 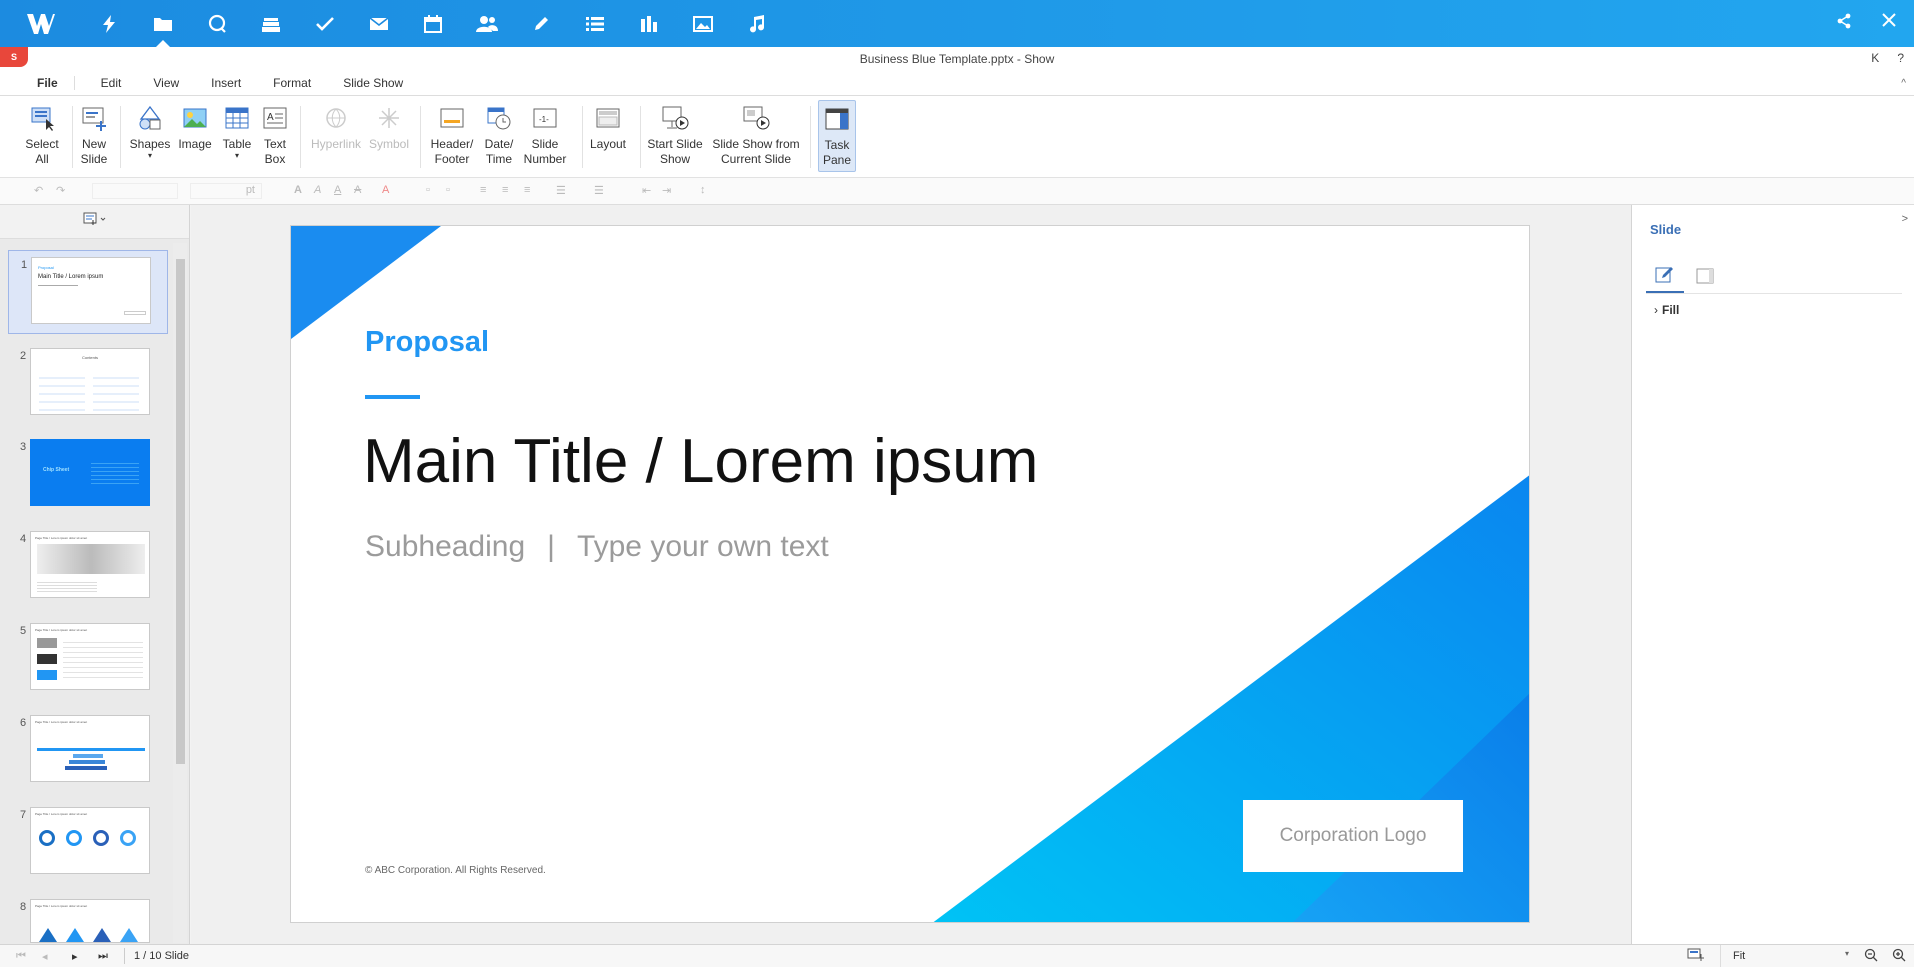 What do you see at coordinates (837, 119) in the screenshot?
I see `task-pane-icon` at bounding box center [837, 119].